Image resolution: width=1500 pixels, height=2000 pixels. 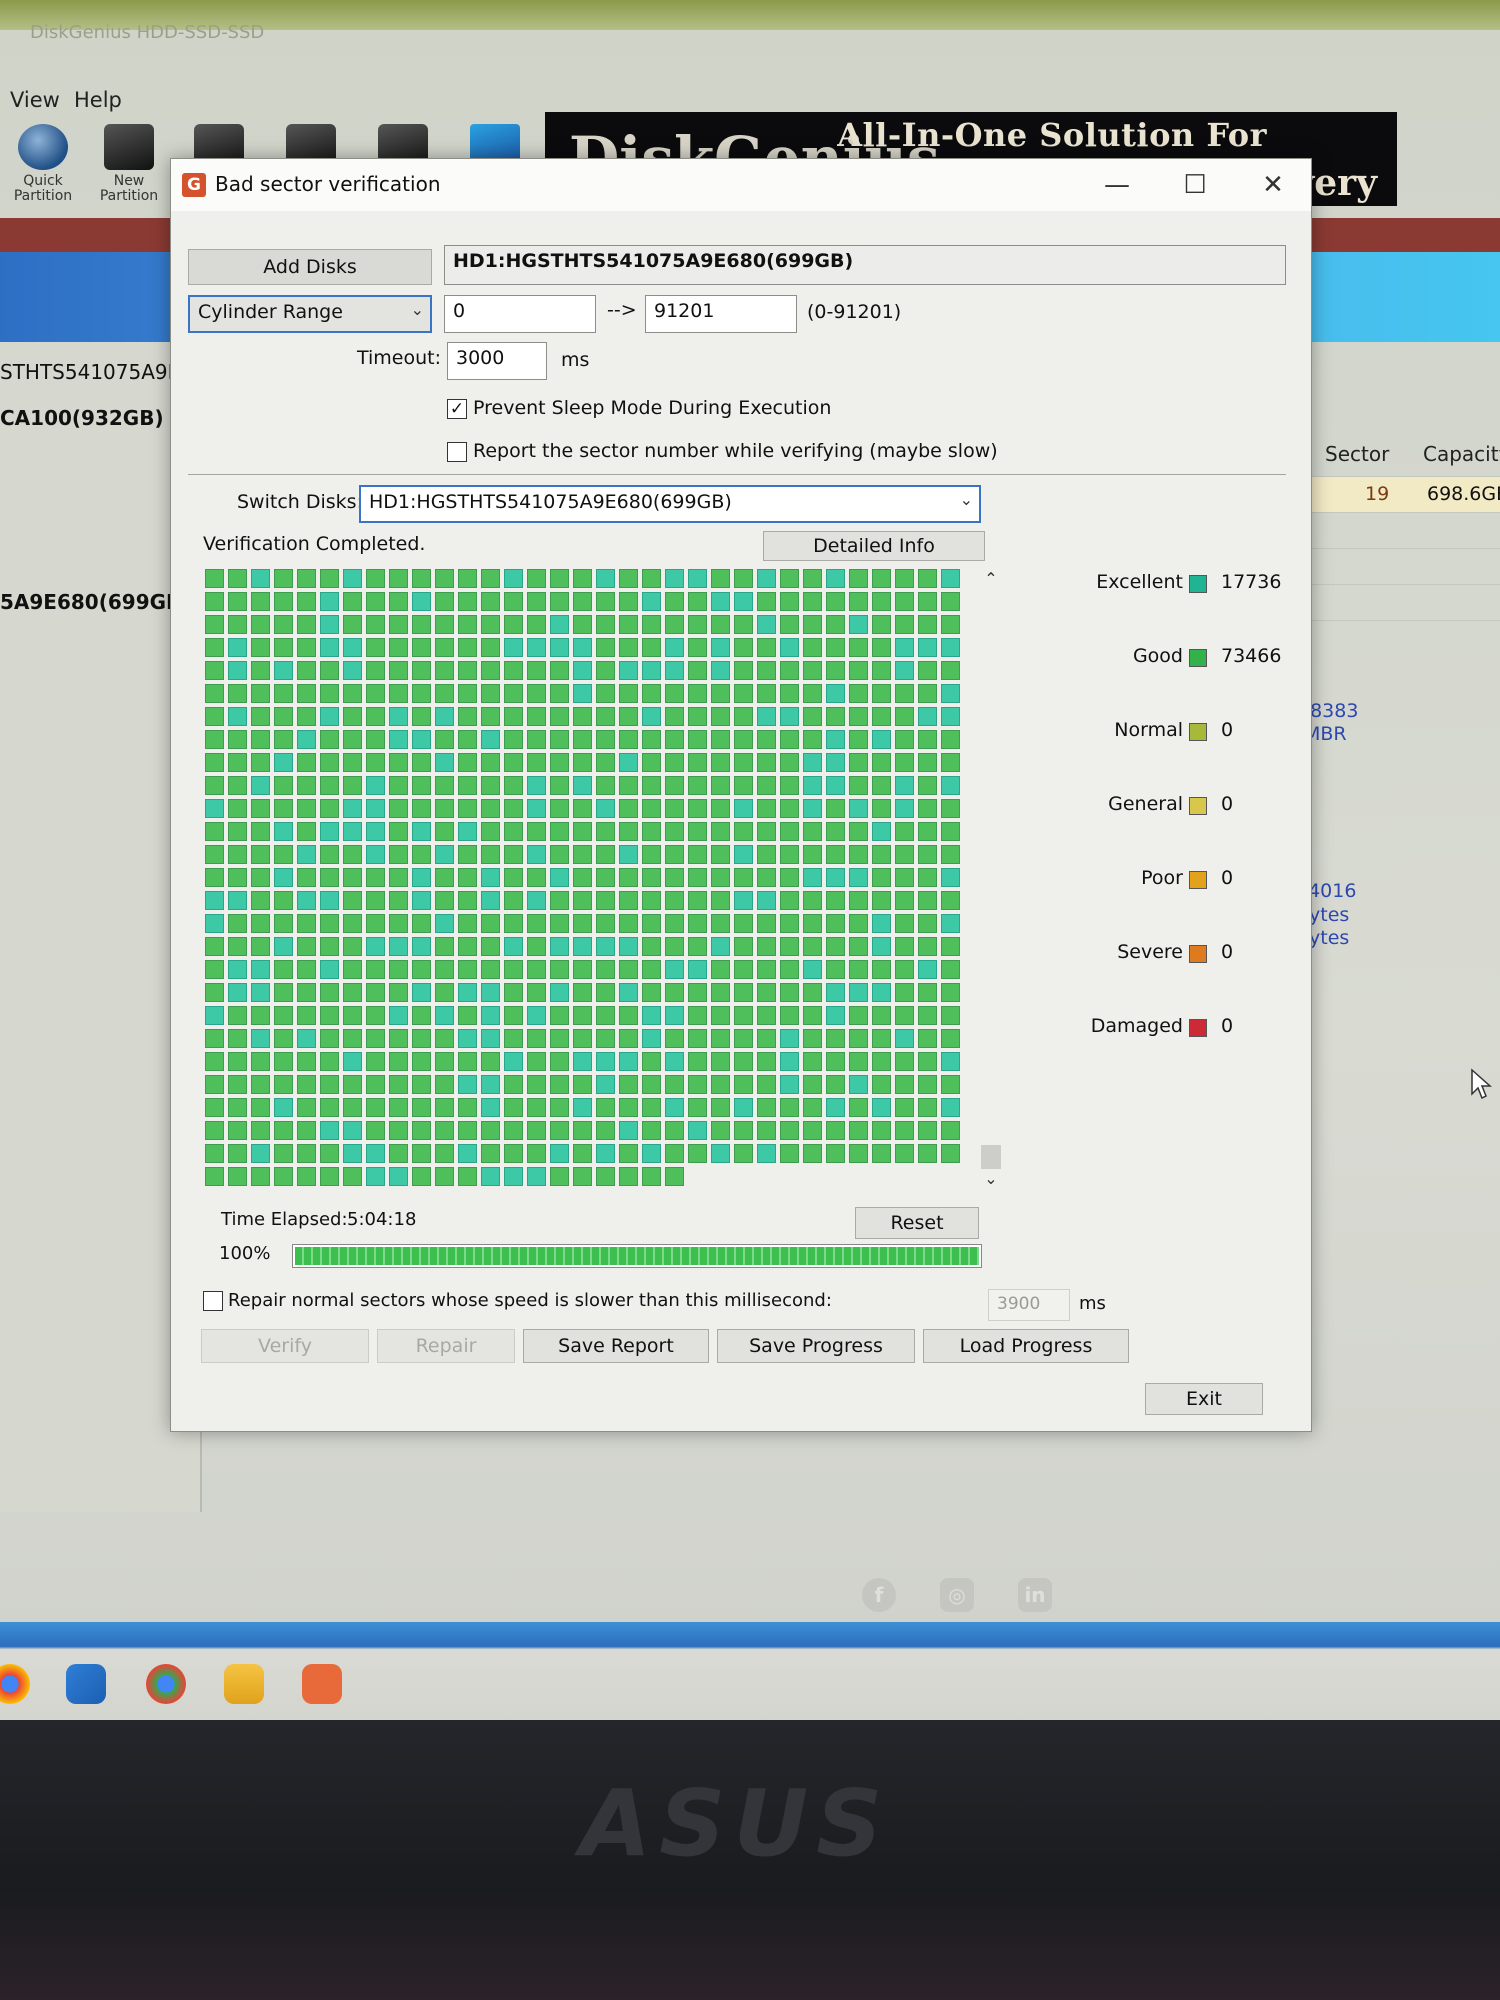 What do you see at coordinates (310, 314) in the screenshot?
I see `range-mode-select: Cylinder Range ⌄` at bounding box center [310, 314].